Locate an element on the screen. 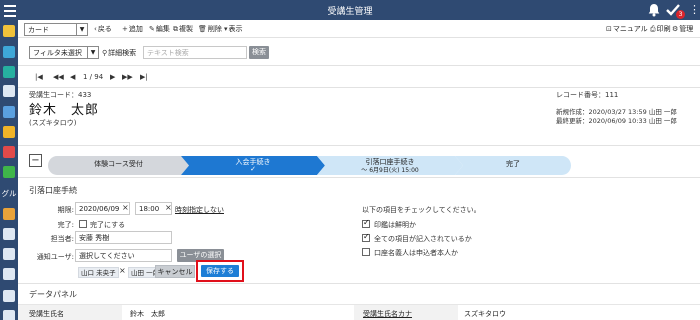 Image resolution: width=700 pixels, height=320 pixels. first-page-icon: |◀ is located at coordinates (39, 77).